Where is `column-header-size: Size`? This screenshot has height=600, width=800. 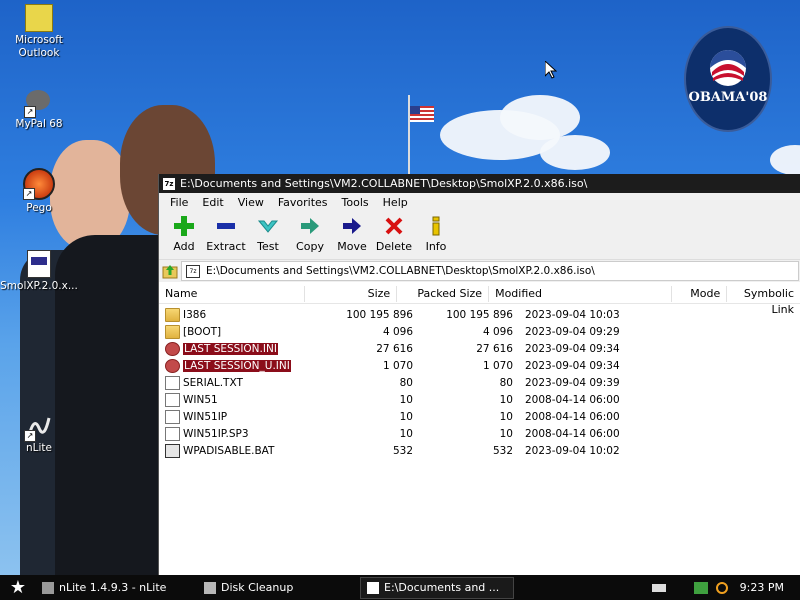
column-header-size: Size is located at coordinates (351, 294).